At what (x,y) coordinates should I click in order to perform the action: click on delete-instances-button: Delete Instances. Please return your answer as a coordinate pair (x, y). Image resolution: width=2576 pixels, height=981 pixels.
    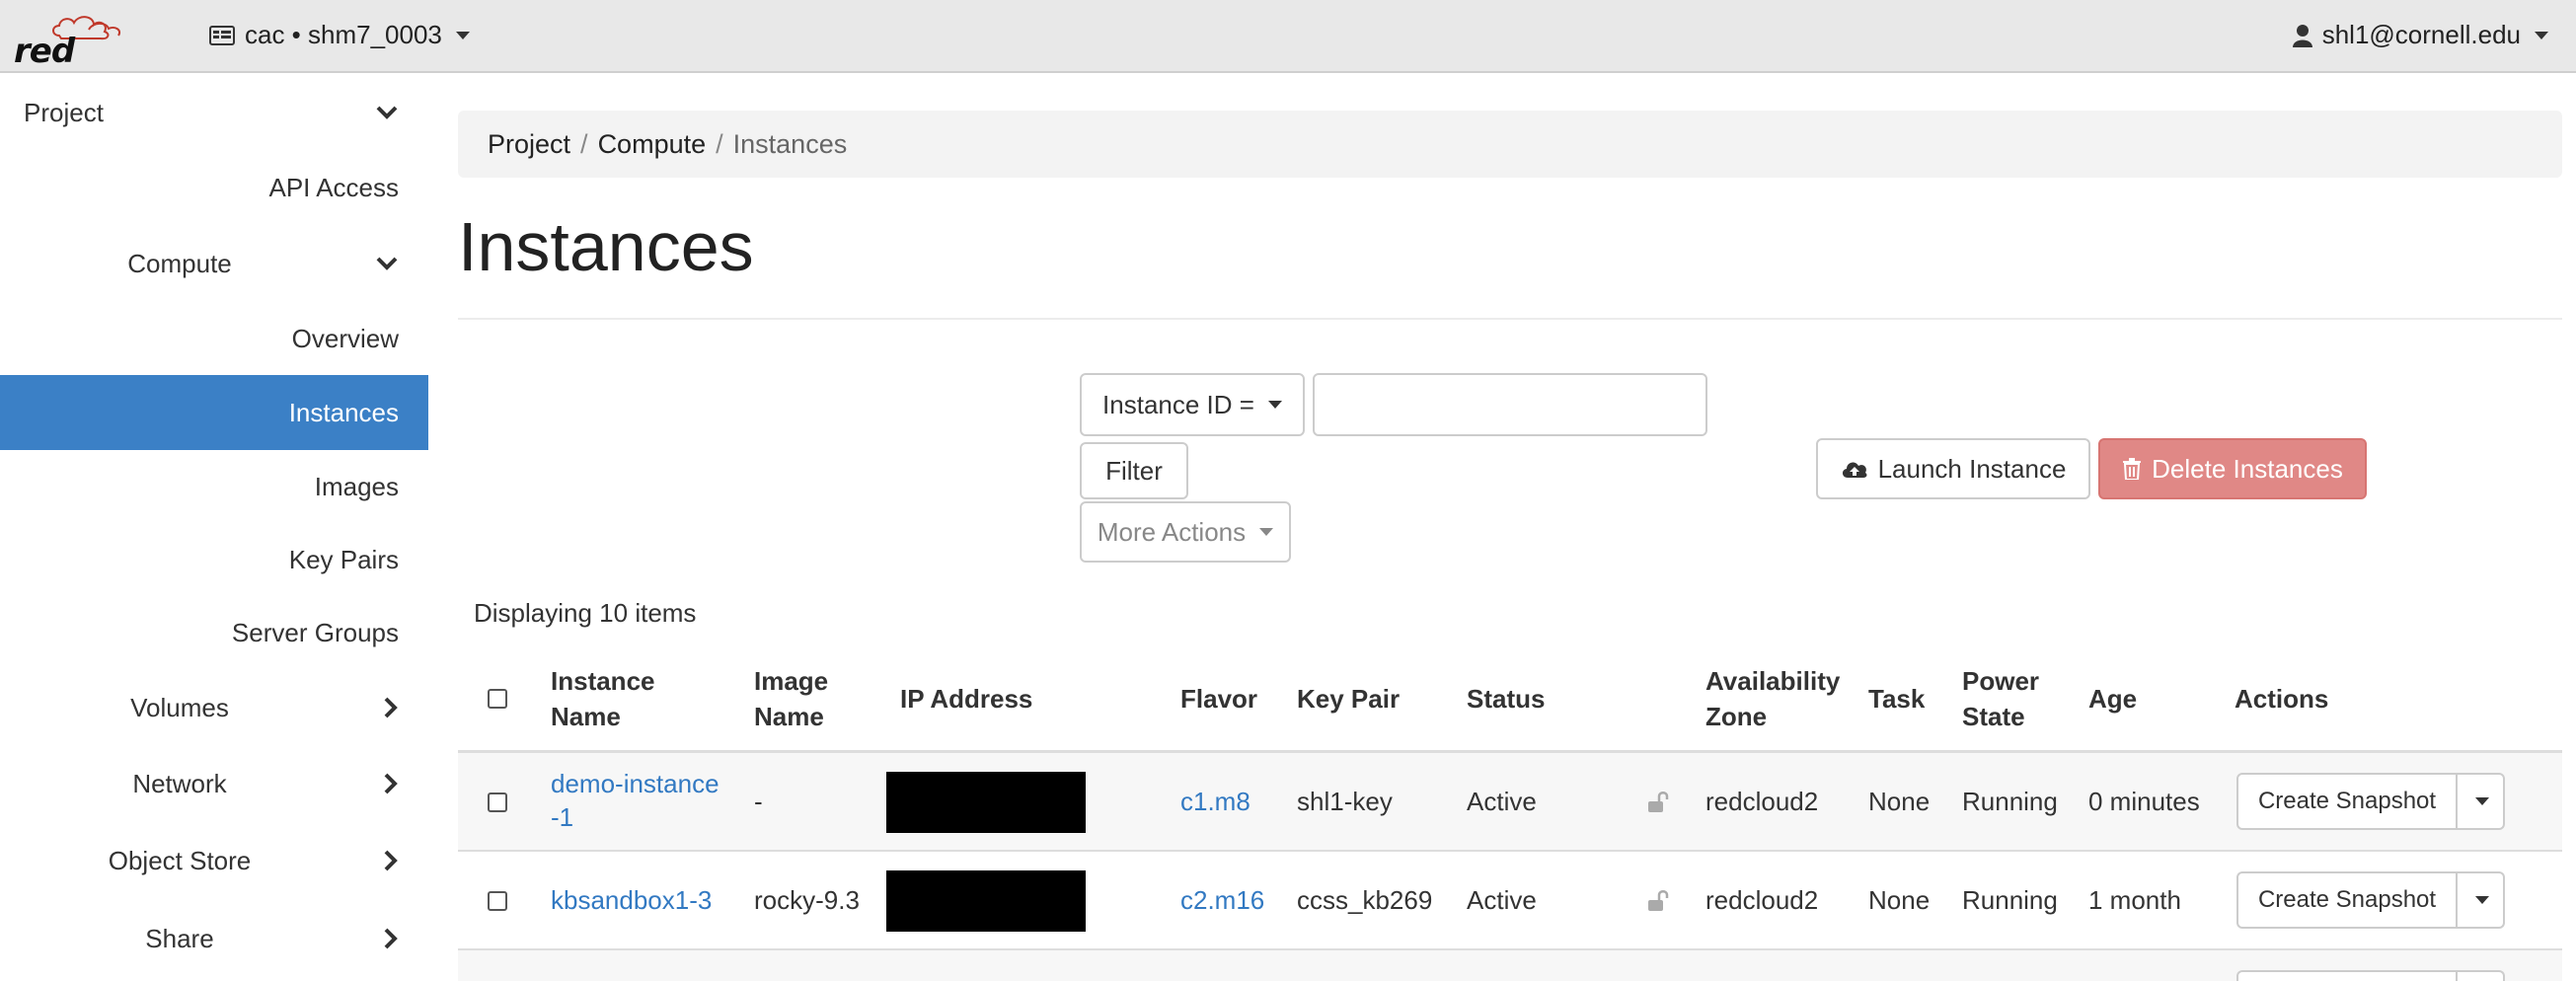
    Looking at the image, I should click on (2232, 468).